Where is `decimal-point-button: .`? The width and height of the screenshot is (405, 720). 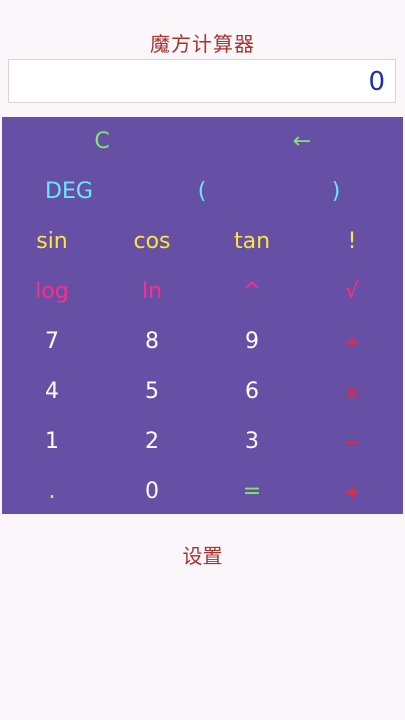
decimal-point-button: . is located at coordinates (52, 492).